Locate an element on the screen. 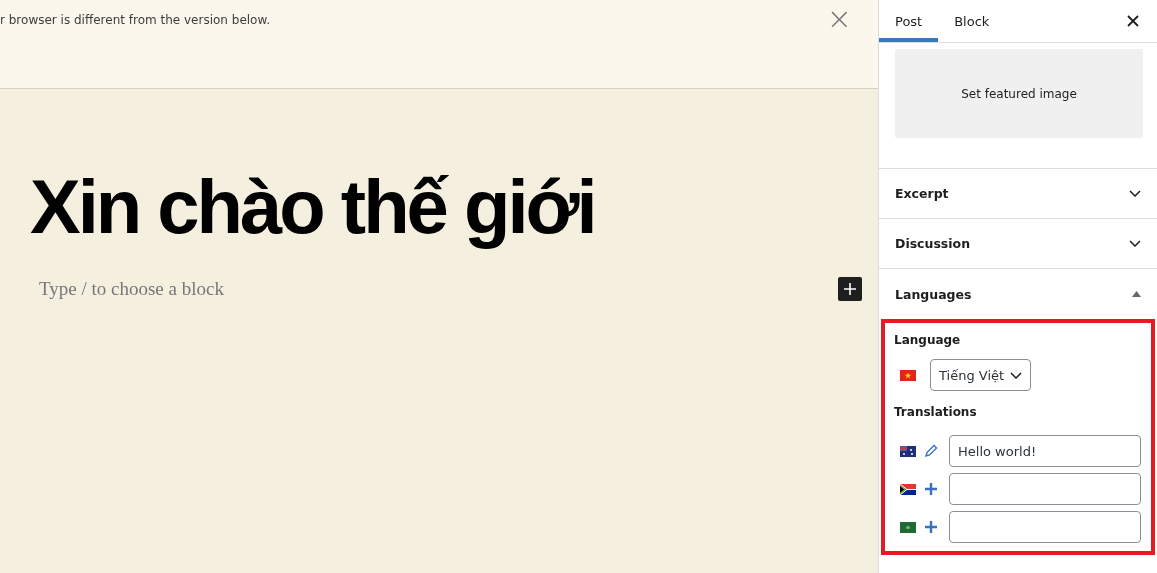  close-icon is located at coordinates (1133, 21).